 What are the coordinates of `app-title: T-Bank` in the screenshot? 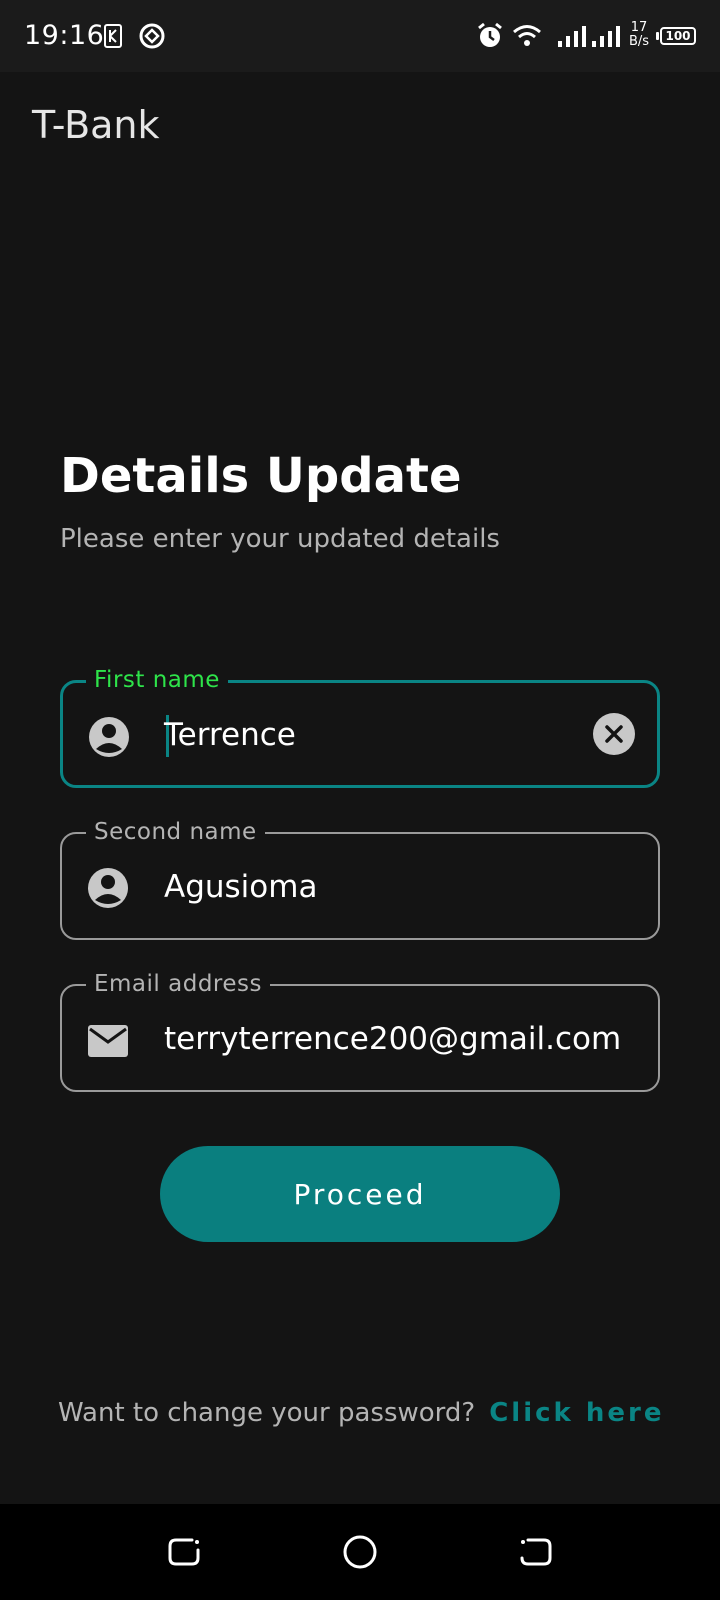 It's located at (96, 125).